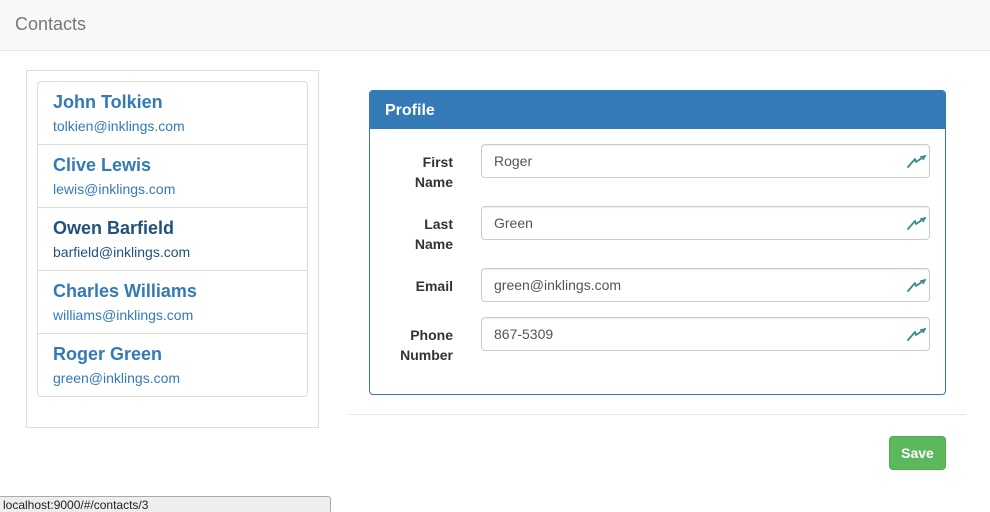  Describe the element at coordinates (172, 301) in the screenshot. I see `contact-item-williams: Charles Williams williams@inklings.com` at that location.